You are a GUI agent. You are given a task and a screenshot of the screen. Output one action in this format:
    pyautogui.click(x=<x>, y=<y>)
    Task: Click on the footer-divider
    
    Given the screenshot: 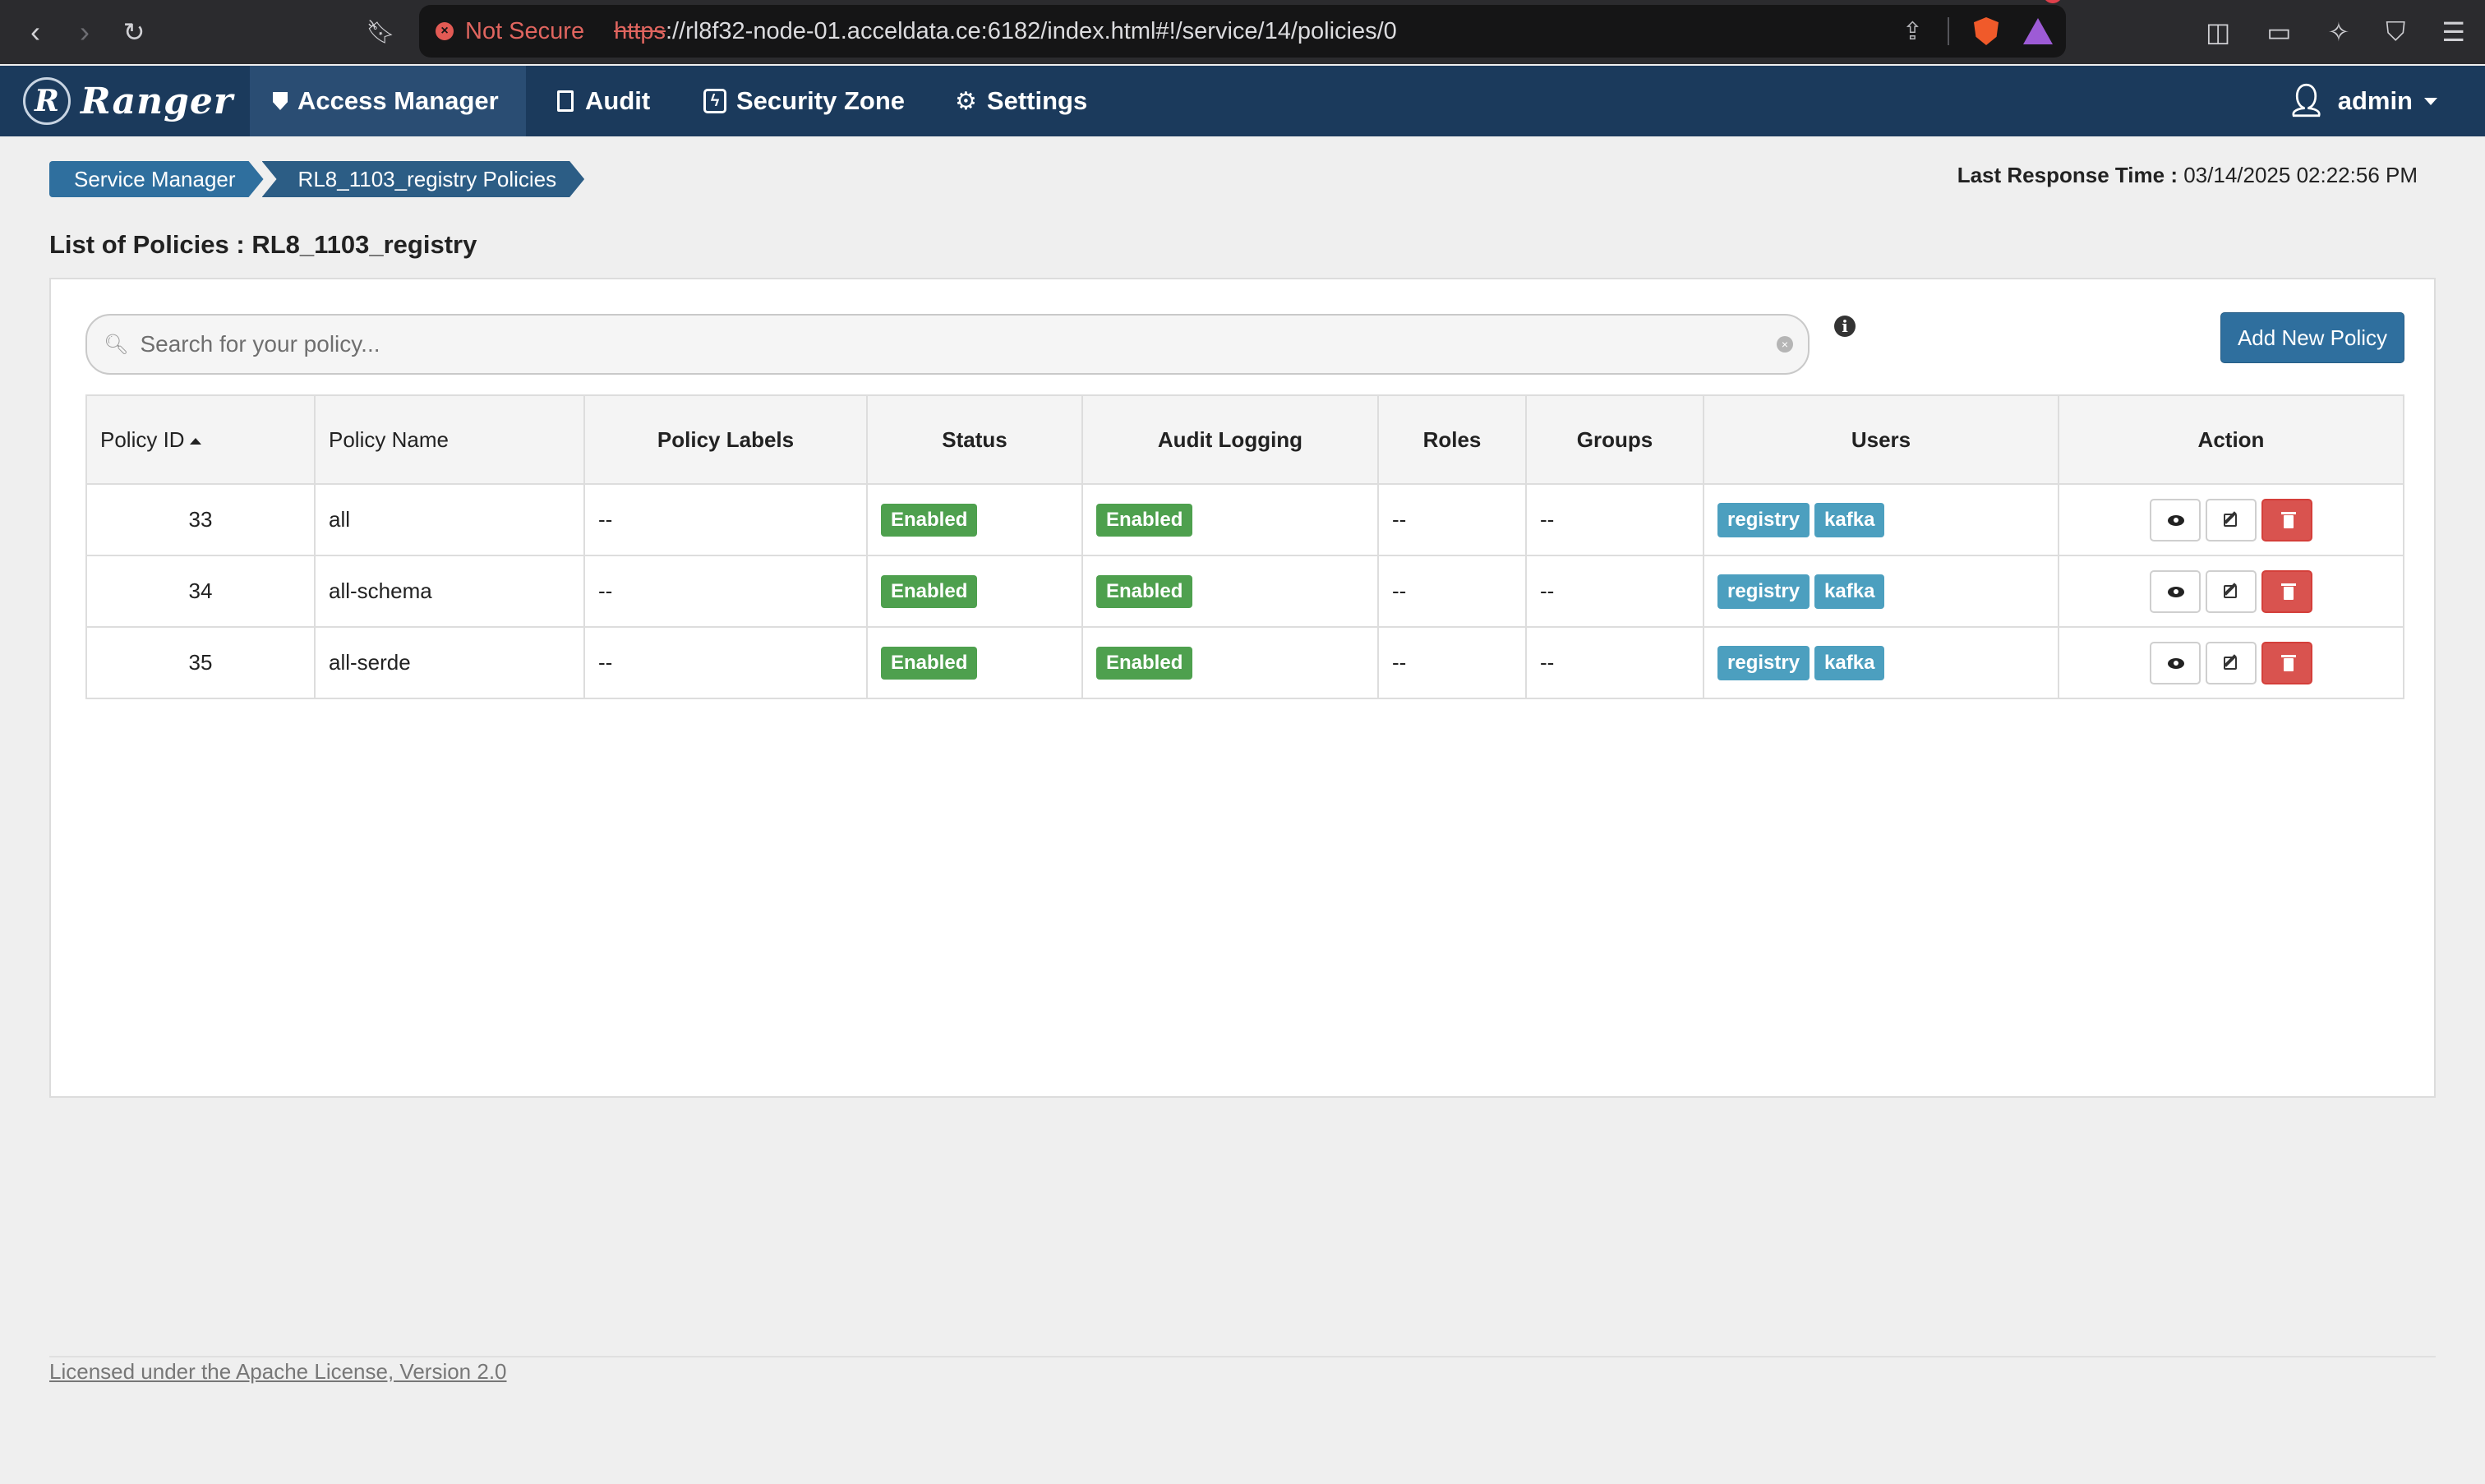 What is the action you would take?
    pyautogui.click(x=1242, y=1356)
    